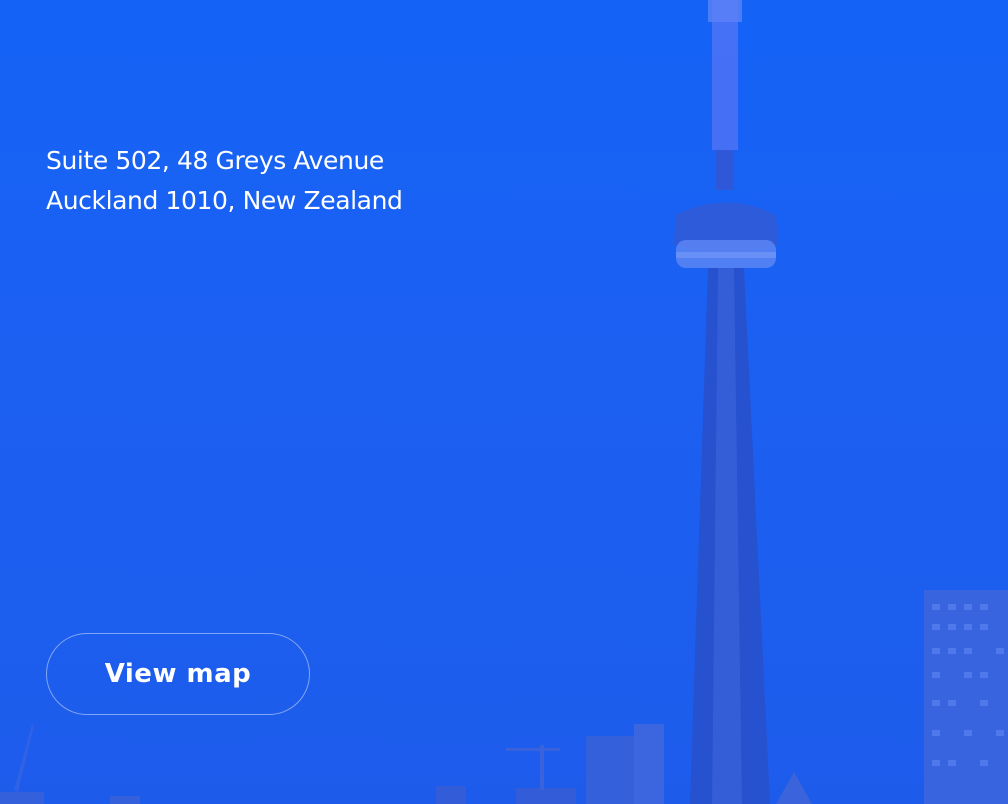 Image resolution: width=1008 pixels, height=804 pixels. What do you see at coordinates (224, 200) in the screenshot?
I see `address-line-2: Auckland 1010, New Zealand` at bounding box center [224, 200].